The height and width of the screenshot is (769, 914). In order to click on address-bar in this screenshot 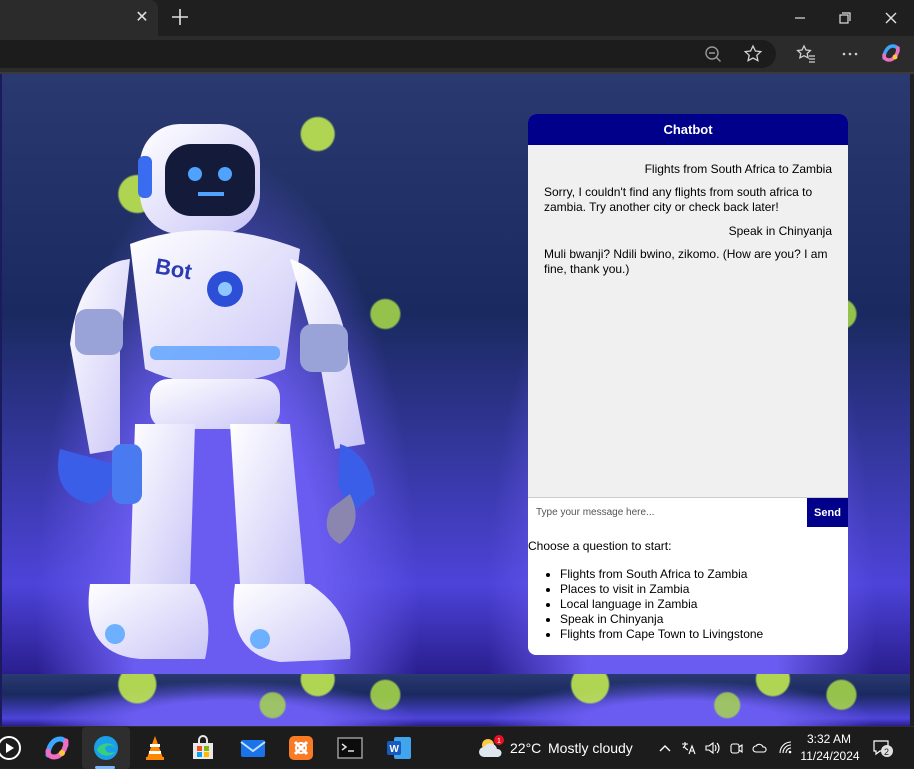, I will do `click(388, 54)`.